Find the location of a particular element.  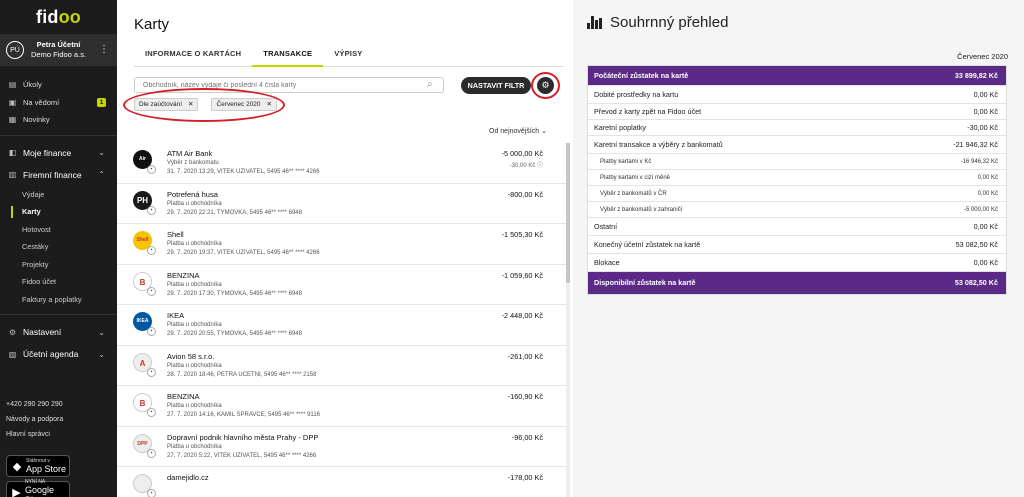

summary-row: Blokace 0,00 Kč is located at coordinates (797, 263).